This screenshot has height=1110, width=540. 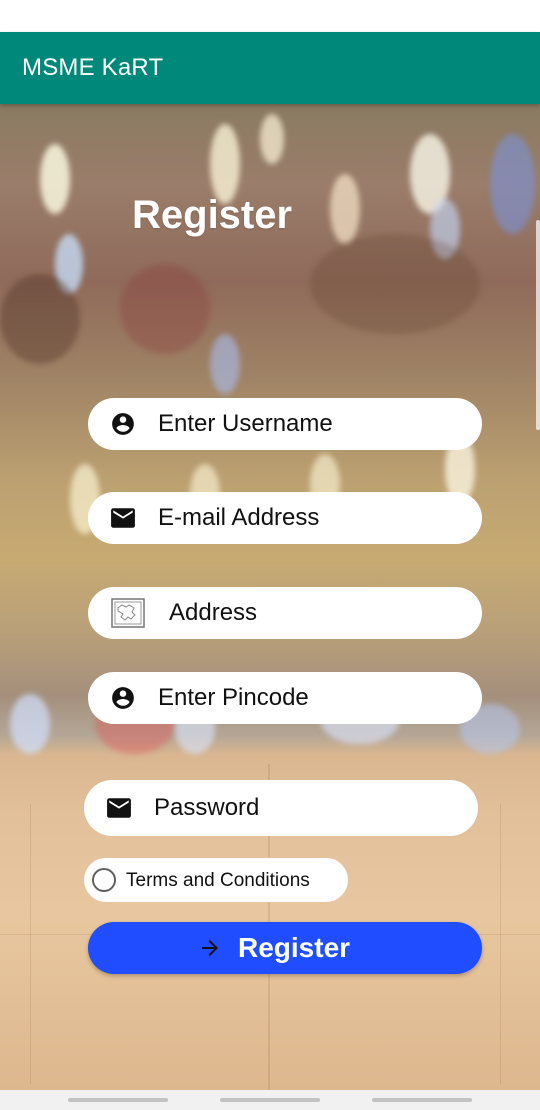 I want to click on scrollbar, so click(x=538, y=325).